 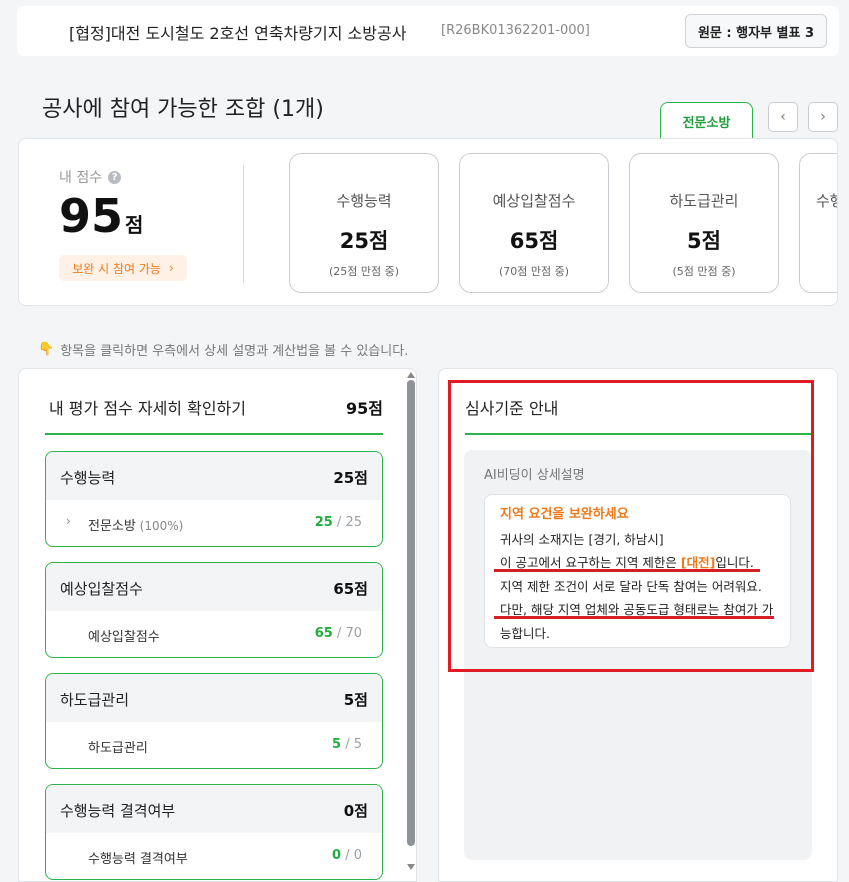 I want to click on chevron-left-icon: ‹, so click(x=783, y=117).